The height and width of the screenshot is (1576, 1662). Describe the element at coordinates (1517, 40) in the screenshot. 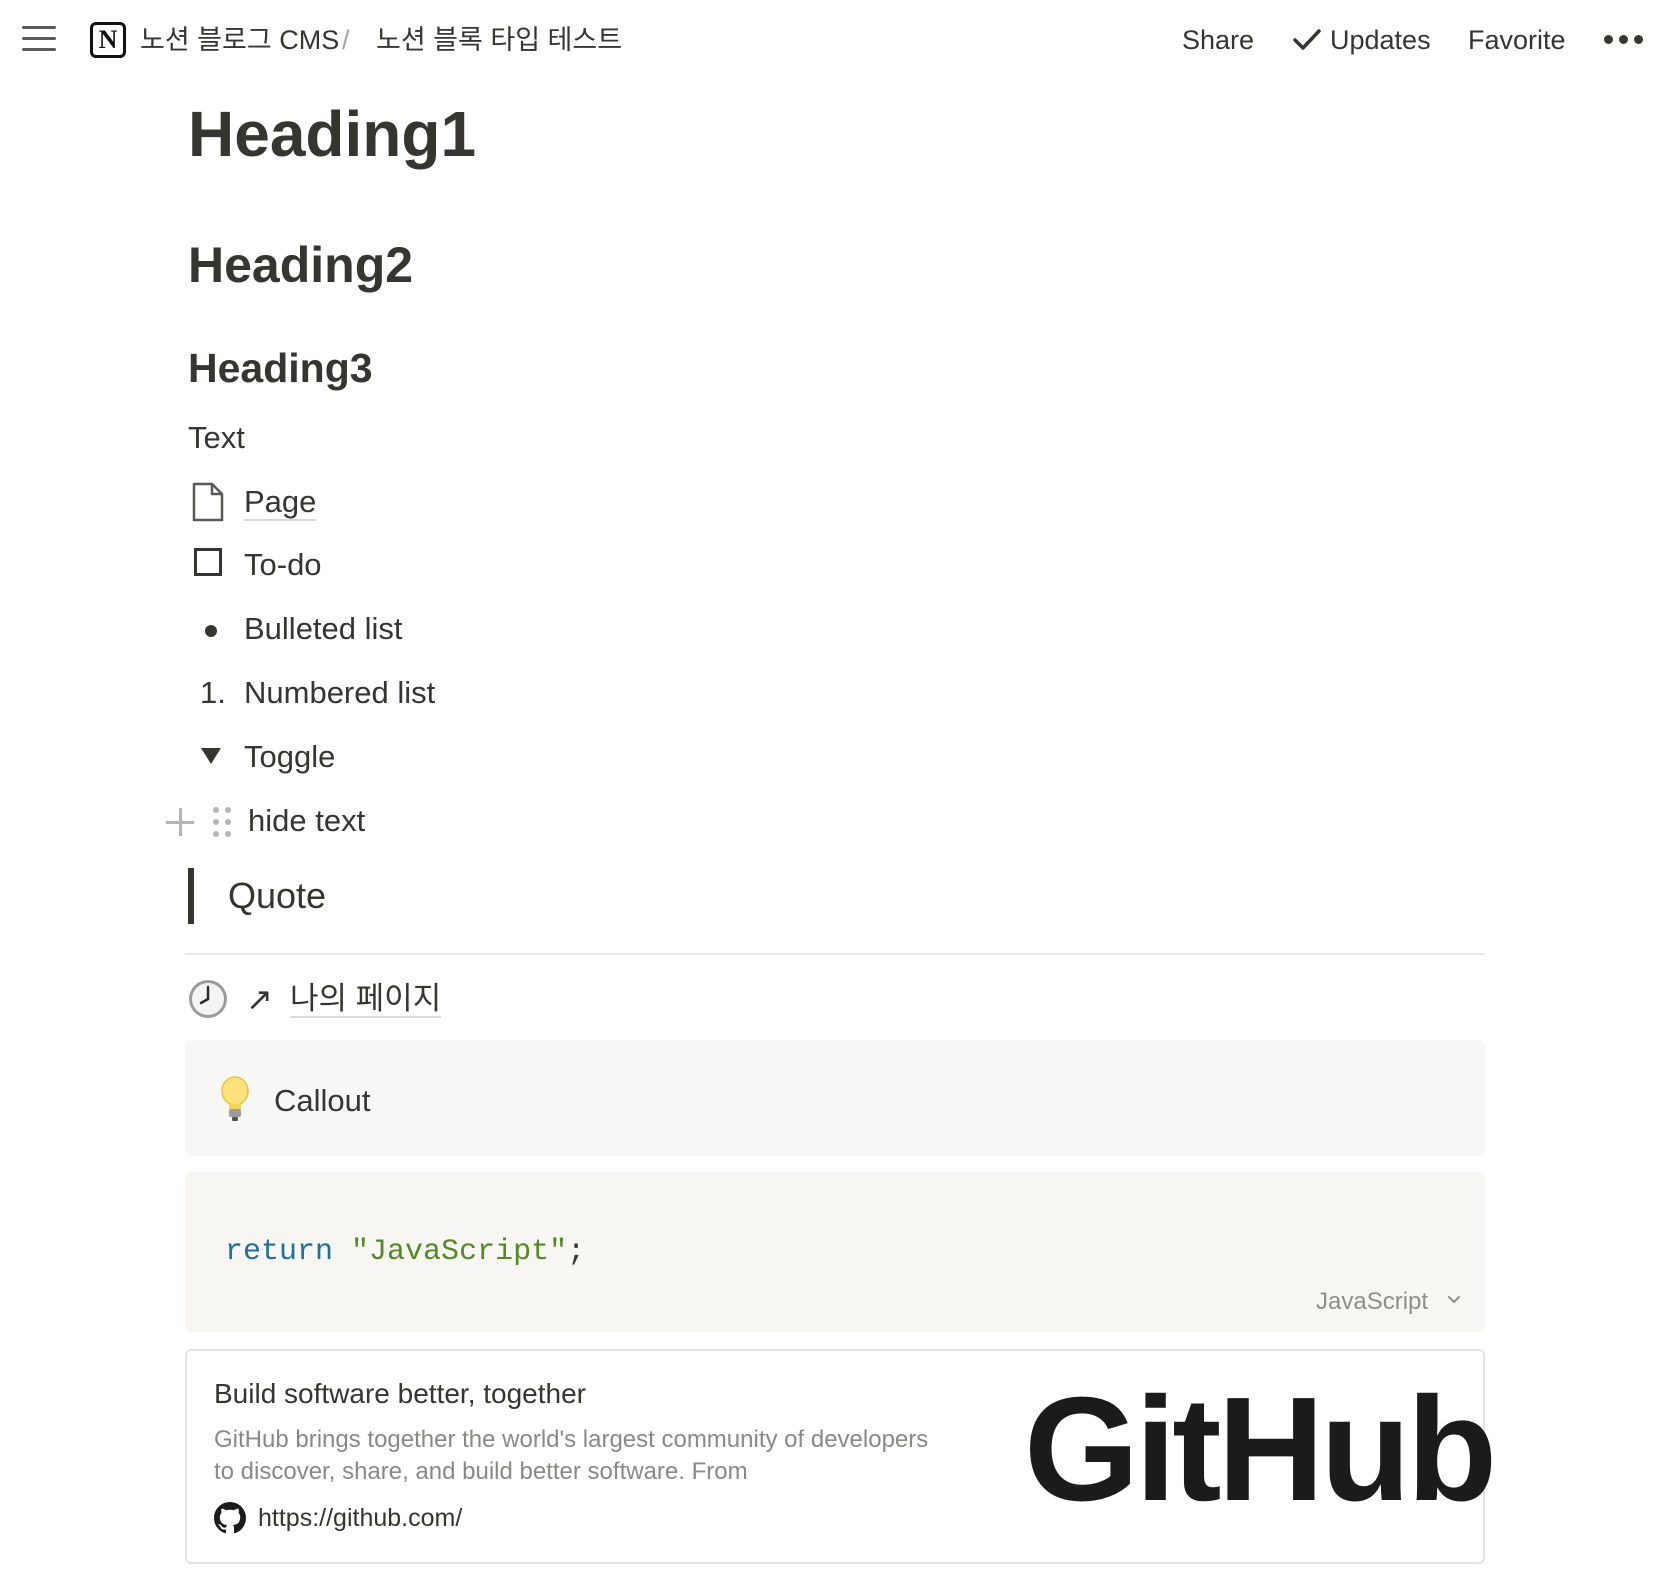

I see `favorite-button: Favorite` at that location.